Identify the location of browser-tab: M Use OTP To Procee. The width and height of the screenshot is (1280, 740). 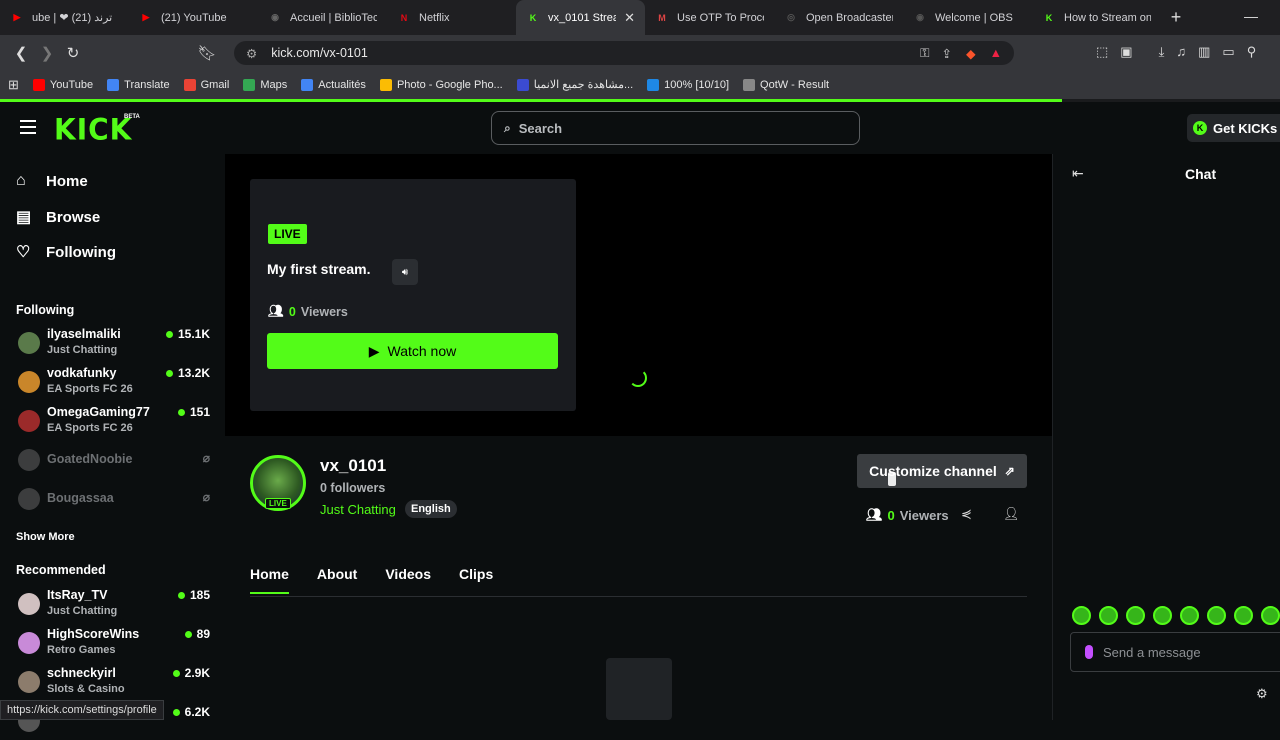
(709, 17).